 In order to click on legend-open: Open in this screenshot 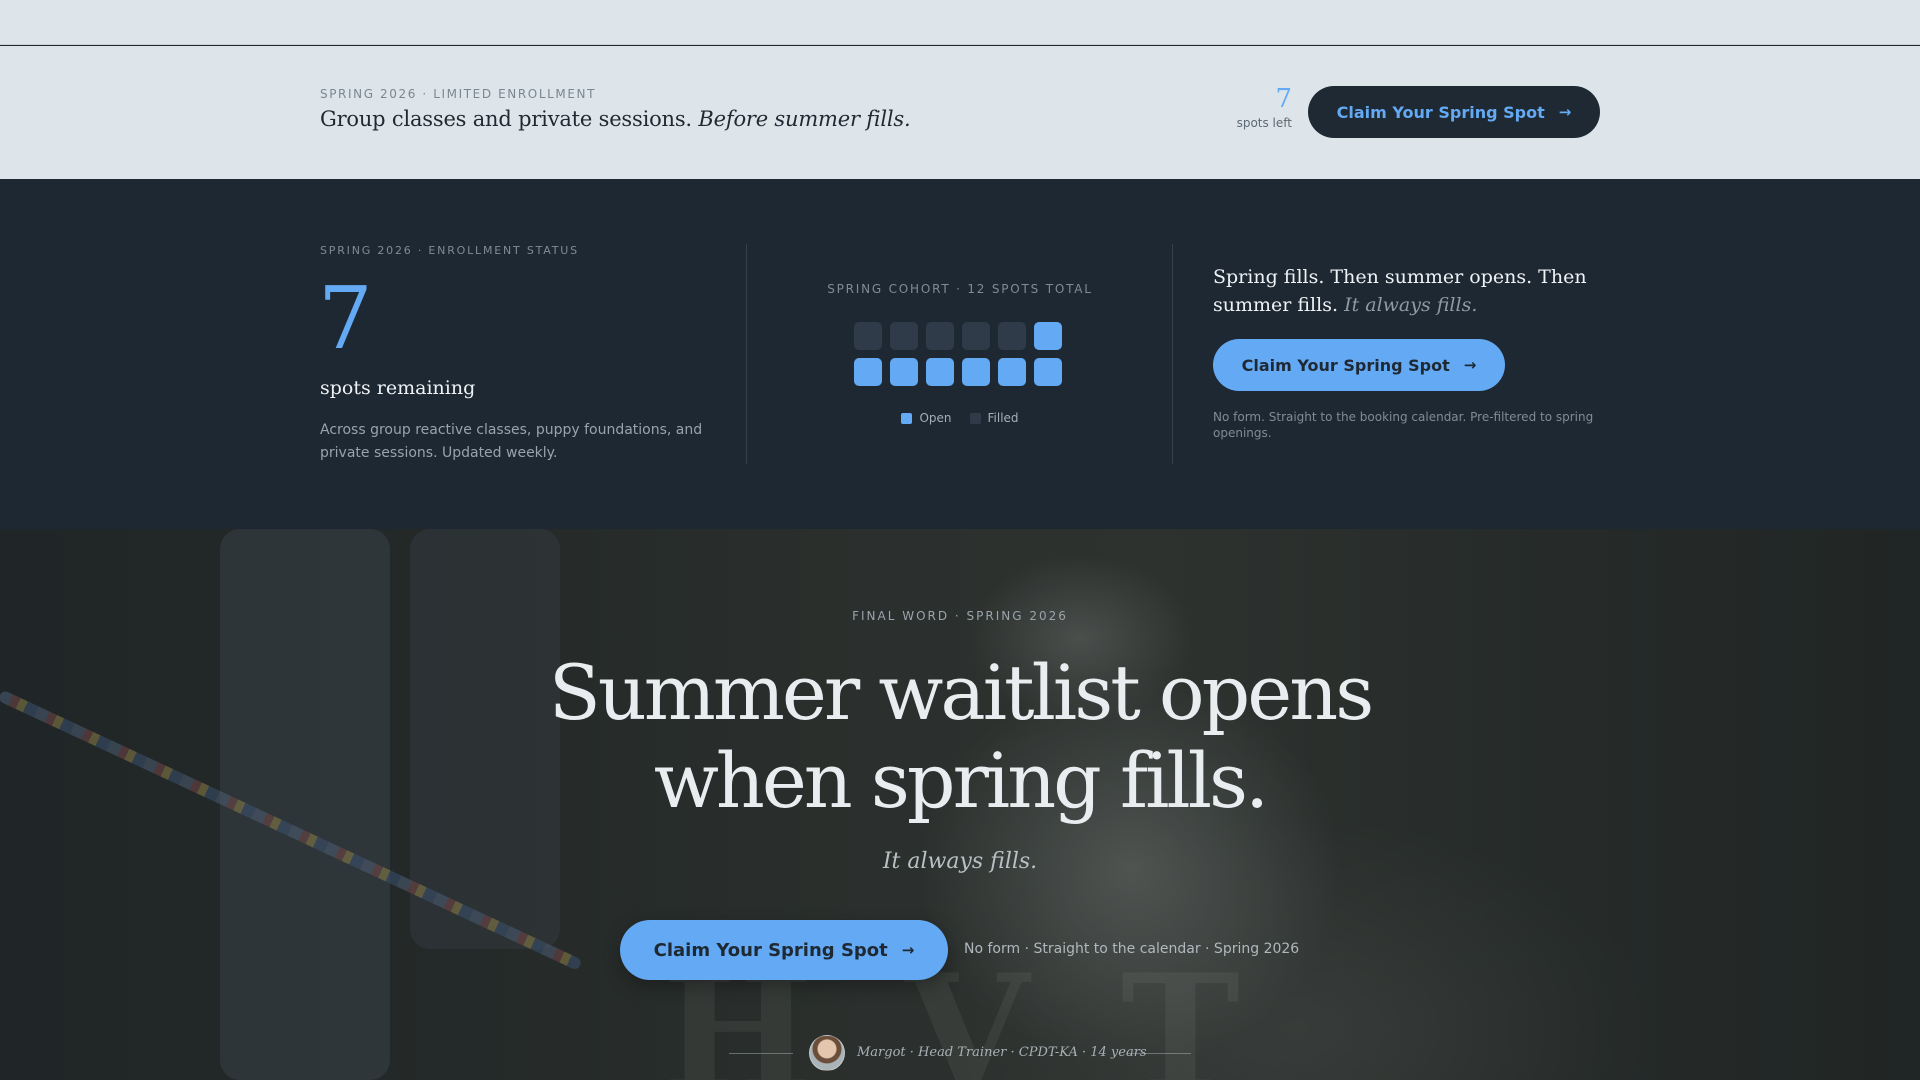, I will do `click(926, 418)`.